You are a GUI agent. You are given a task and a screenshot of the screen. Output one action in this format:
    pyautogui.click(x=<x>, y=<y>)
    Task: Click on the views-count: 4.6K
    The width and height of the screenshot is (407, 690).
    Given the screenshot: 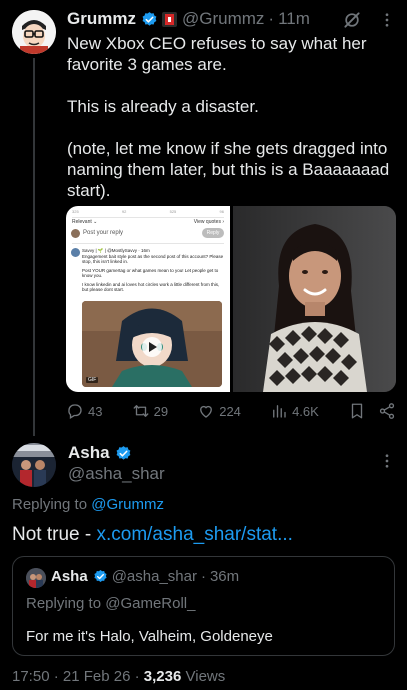 What is the action you would take?
    pyautogui.click(x=305, y=411)
    